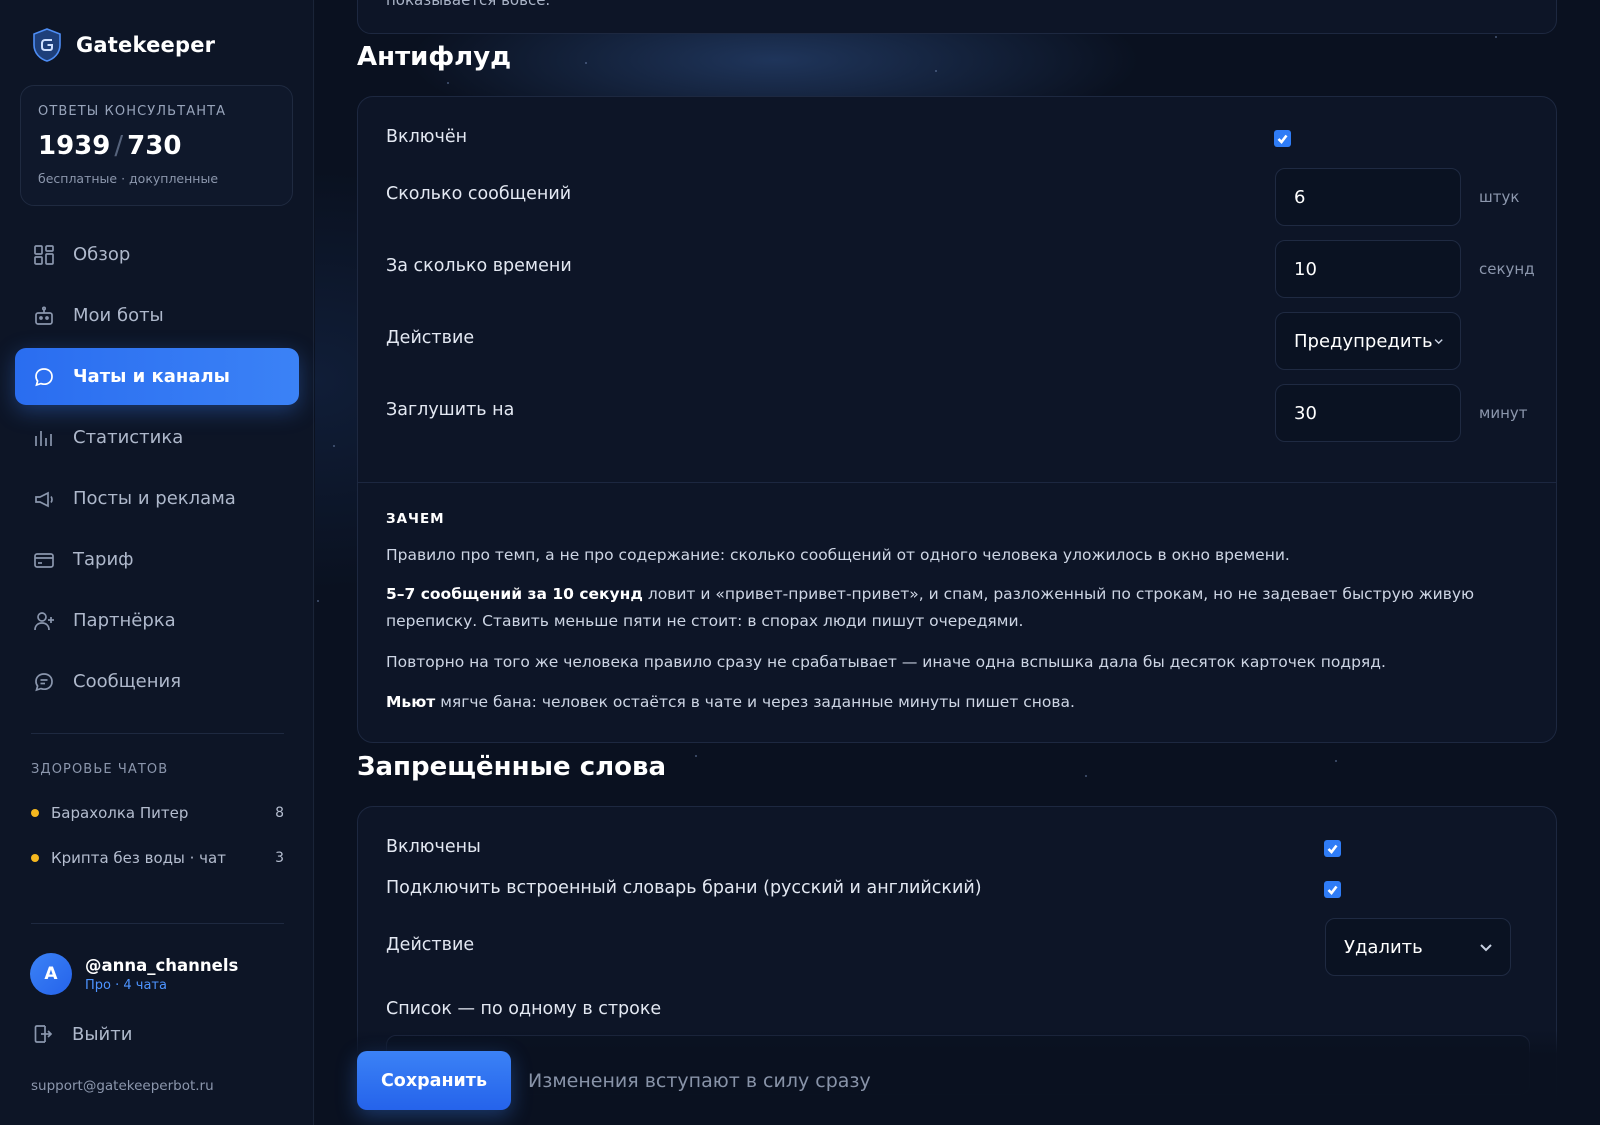 The height and width of the screenshot is (1125, 1600). Describe the element at coordinates (44, 254) in the screenshot. I see `dashboard-icon` at that location.